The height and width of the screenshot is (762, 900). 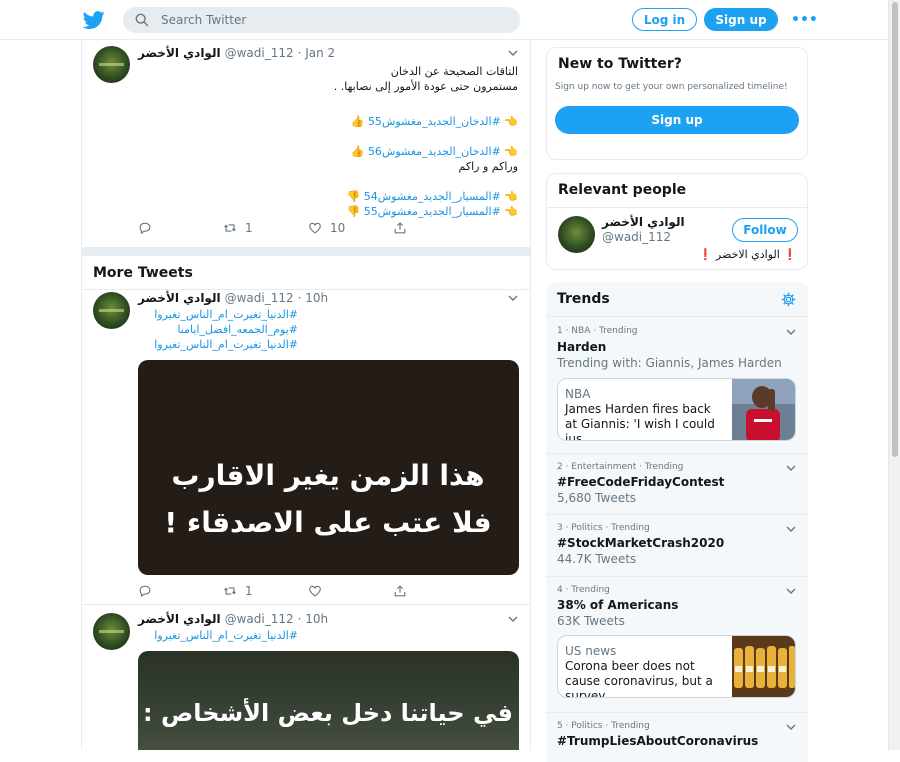 I want to click on exclamation-icon: ❗, so click(x=790, y=254).